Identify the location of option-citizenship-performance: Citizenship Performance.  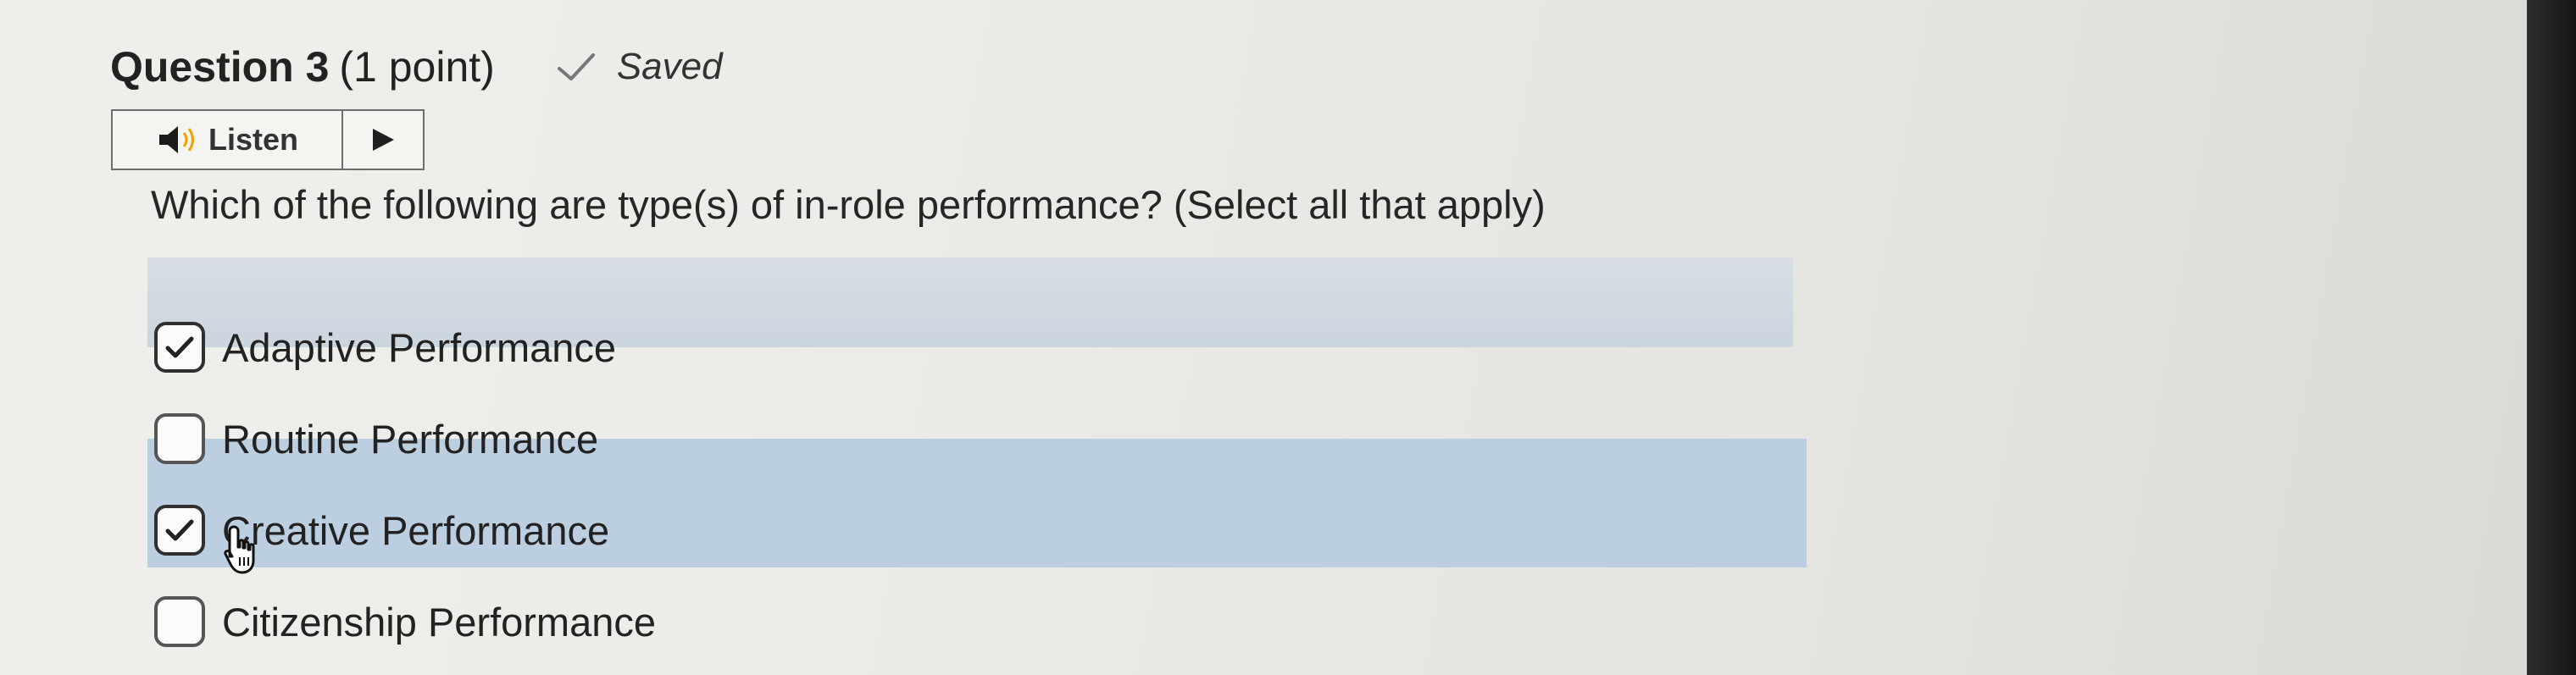
(405, 621).